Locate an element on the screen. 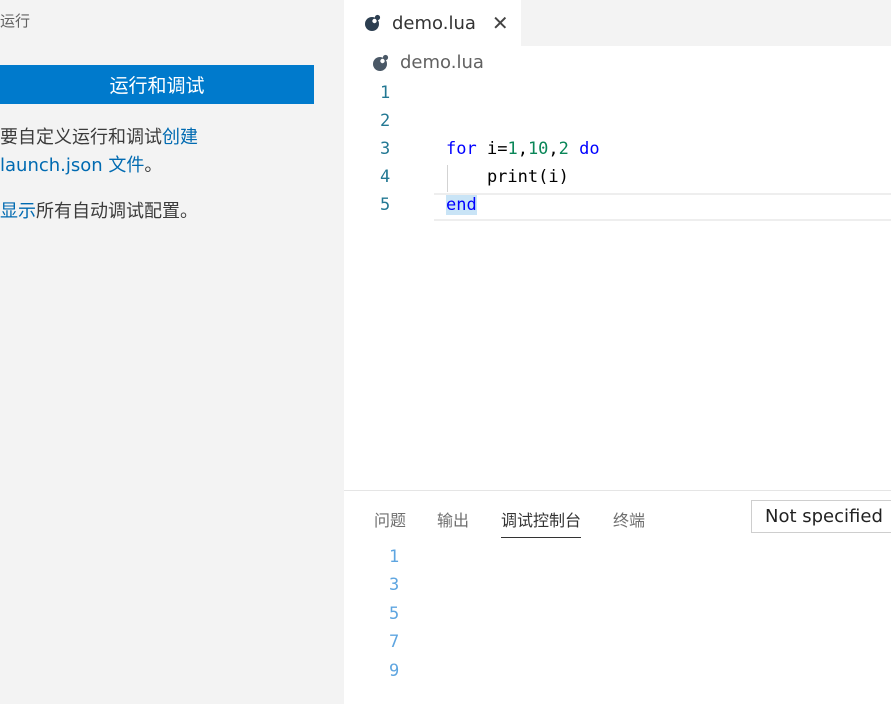  code-line: 5 end is located at coordinates (617, 206).